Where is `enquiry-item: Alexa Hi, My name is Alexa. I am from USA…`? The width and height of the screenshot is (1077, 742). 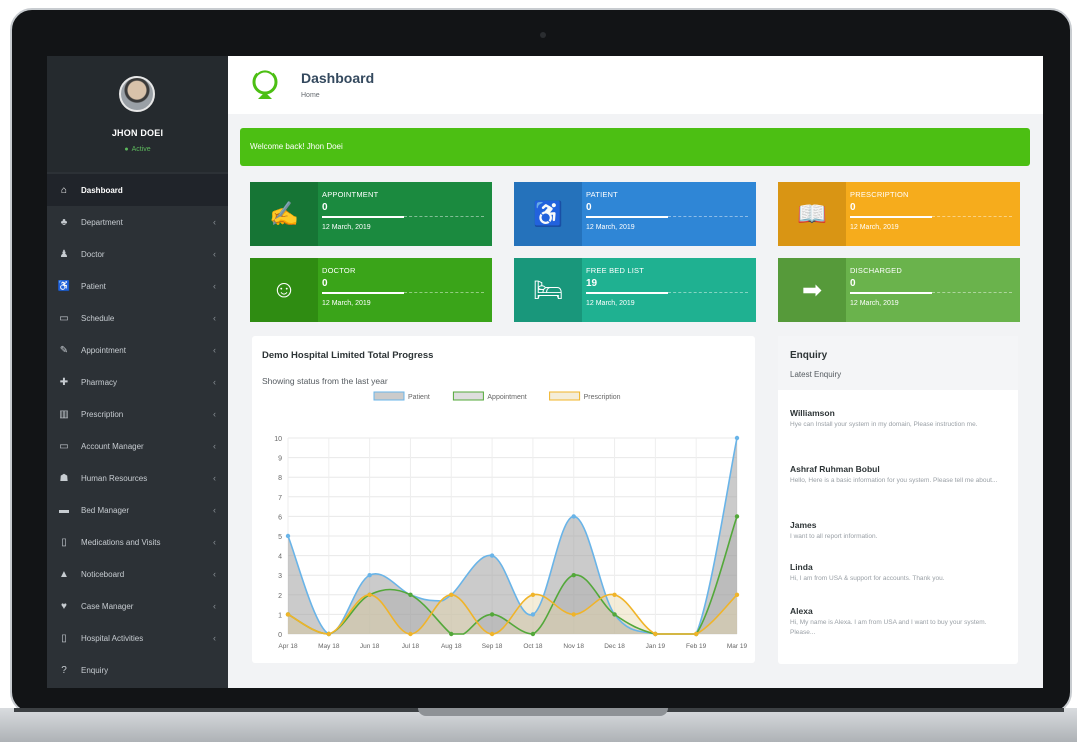 enquiry-item: Alexa Hi, My name is Alexa. I am from USA… is located at coordinates (900, 622).